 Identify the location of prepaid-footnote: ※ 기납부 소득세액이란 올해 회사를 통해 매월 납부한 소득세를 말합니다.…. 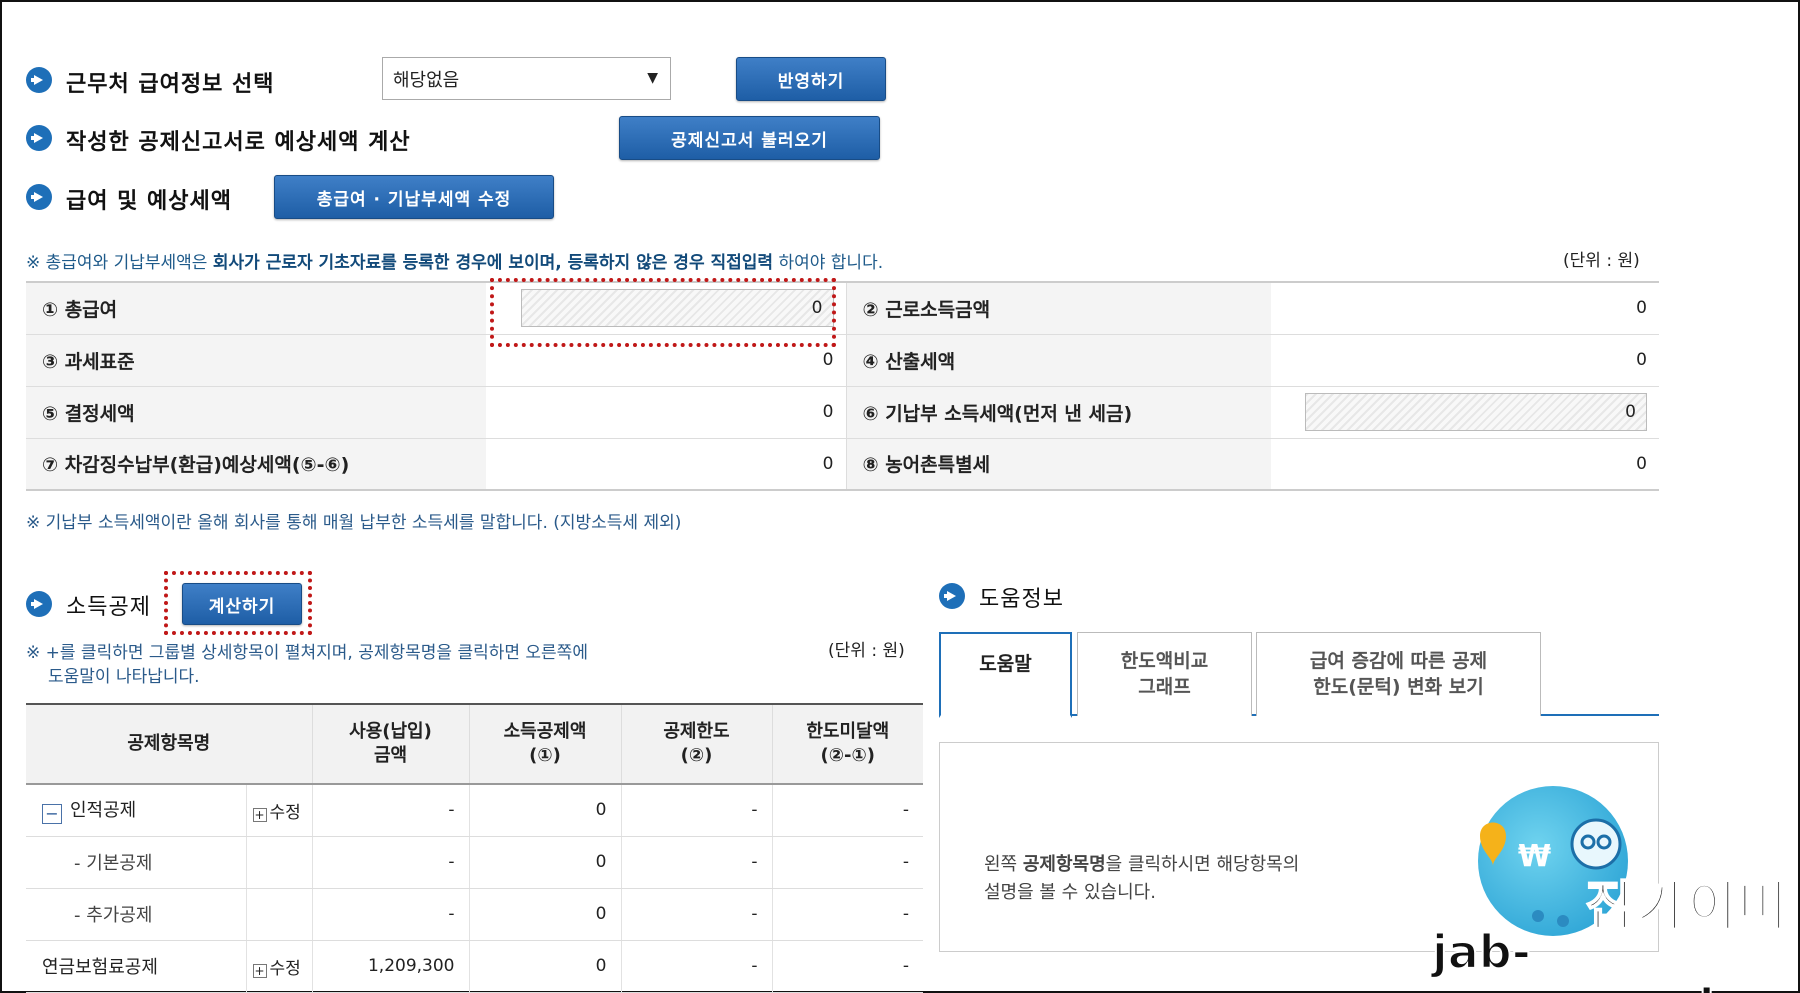
(354, 523).